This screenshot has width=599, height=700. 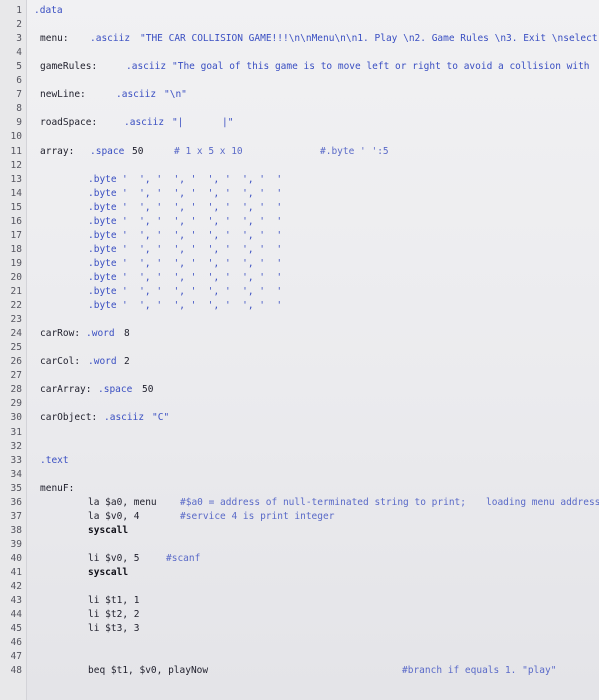 I want to click on line-number: 41, so click(x=16, y=572).